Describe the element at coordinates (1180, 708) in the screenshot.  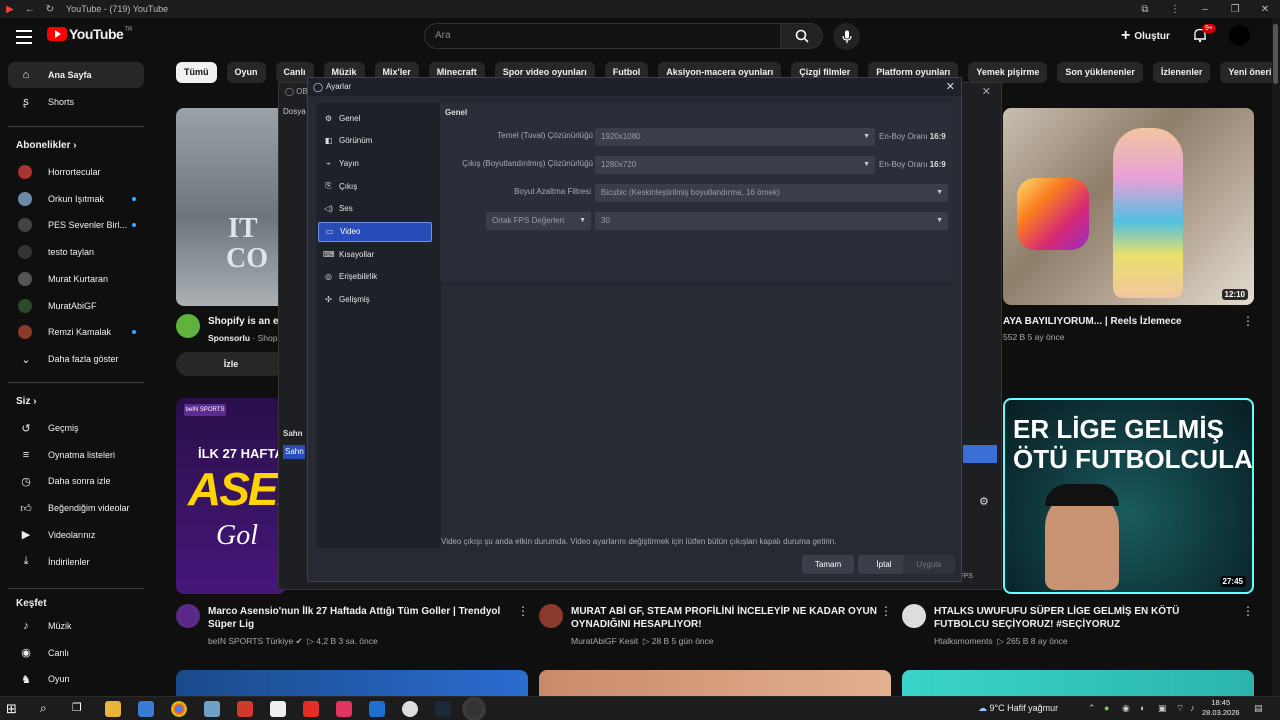
I see `wifi-icon: ⌔` at that location.